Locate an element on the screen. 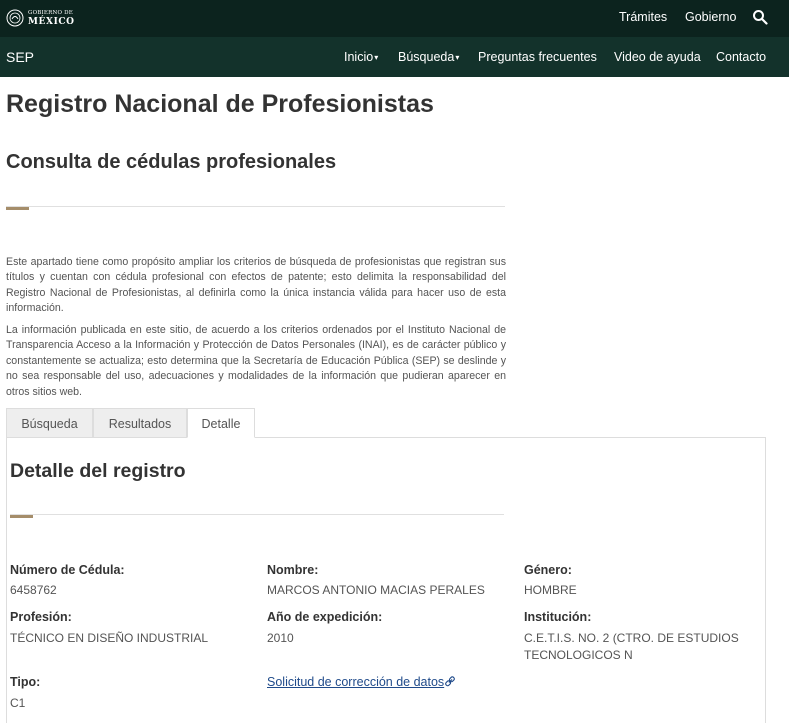 This screenshot has height=723, width=789. profesion-value: TÉCNICO EN DISEÑO INDUSTRIAL is located at coordinates (109, 638).